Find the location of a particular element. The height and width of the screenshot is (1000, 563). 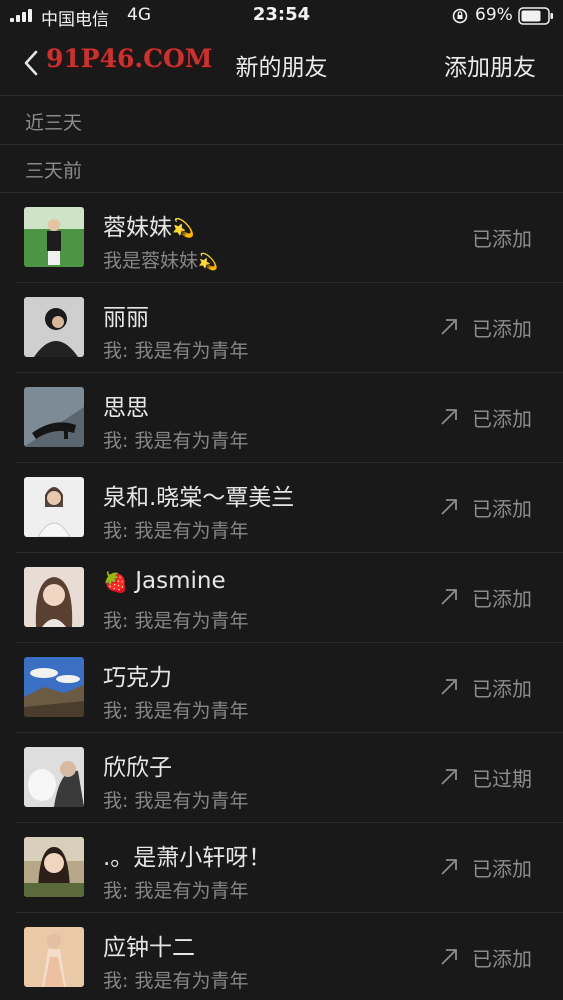

navigation-bar: 91P46.COM 新的朋友 添加朋友 is located at coordinates (281, 64).